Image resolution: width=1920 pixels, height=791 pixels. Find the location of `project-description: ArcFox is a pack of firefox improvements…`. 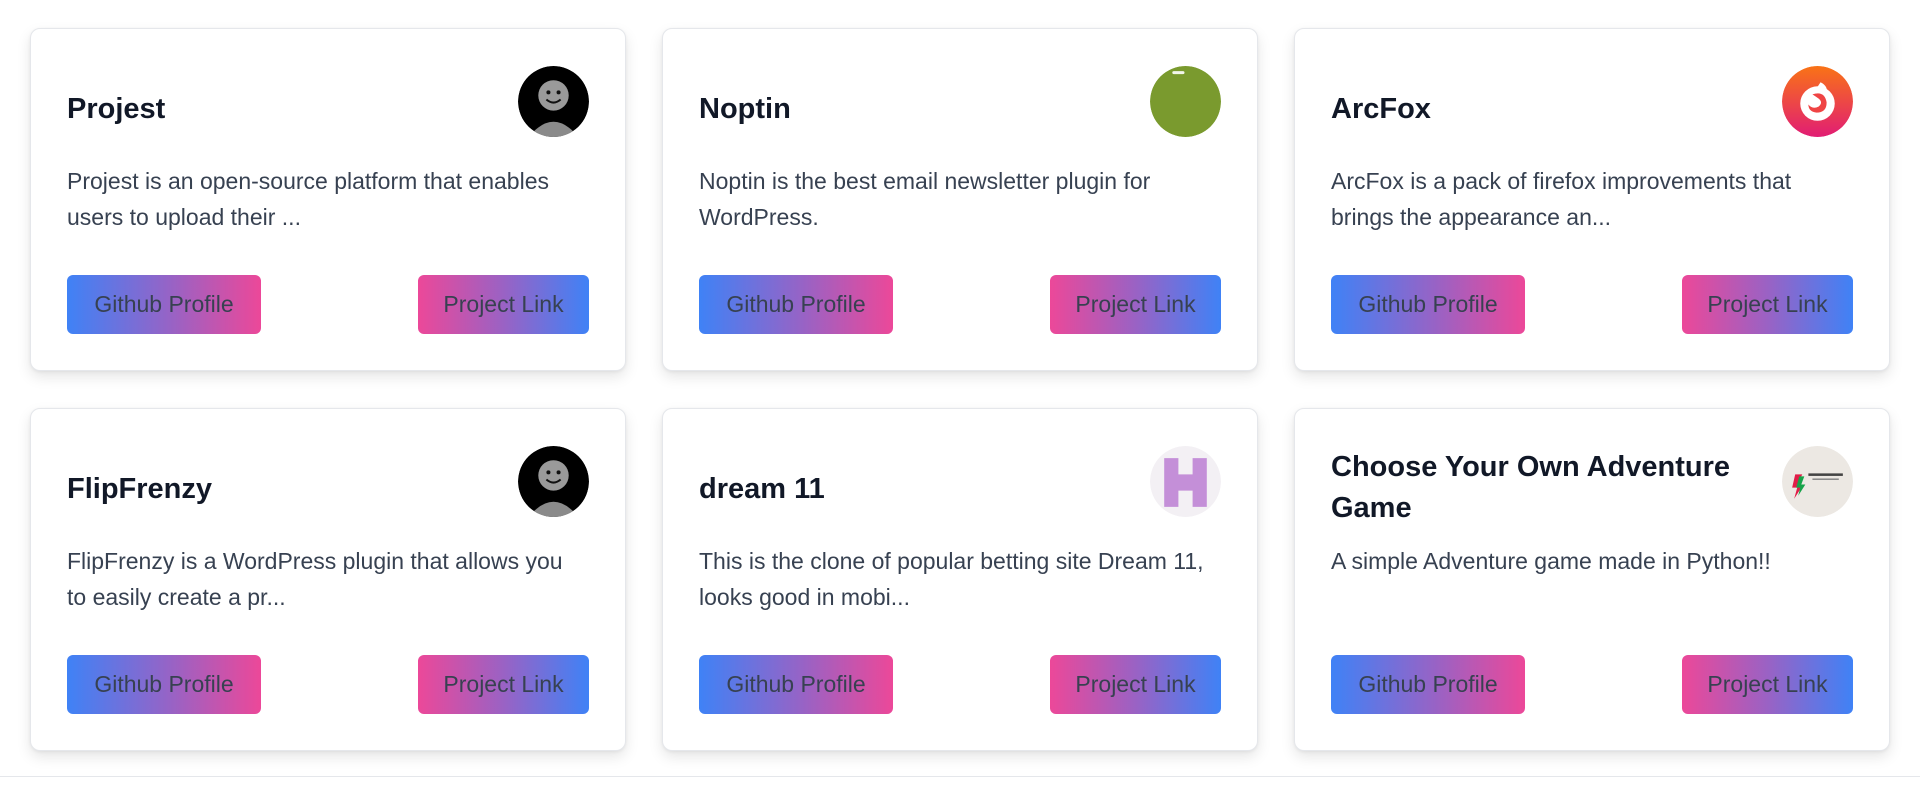

project-description: ArcFox is a pack of firefox improvements… is located at coordinates (1561, 199).